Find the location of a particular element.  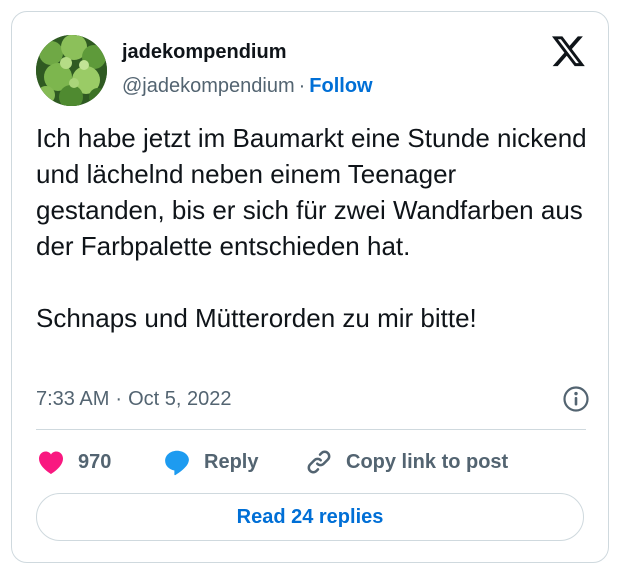

user-handle: @jadekompendium is located at coordinates (208, 86).